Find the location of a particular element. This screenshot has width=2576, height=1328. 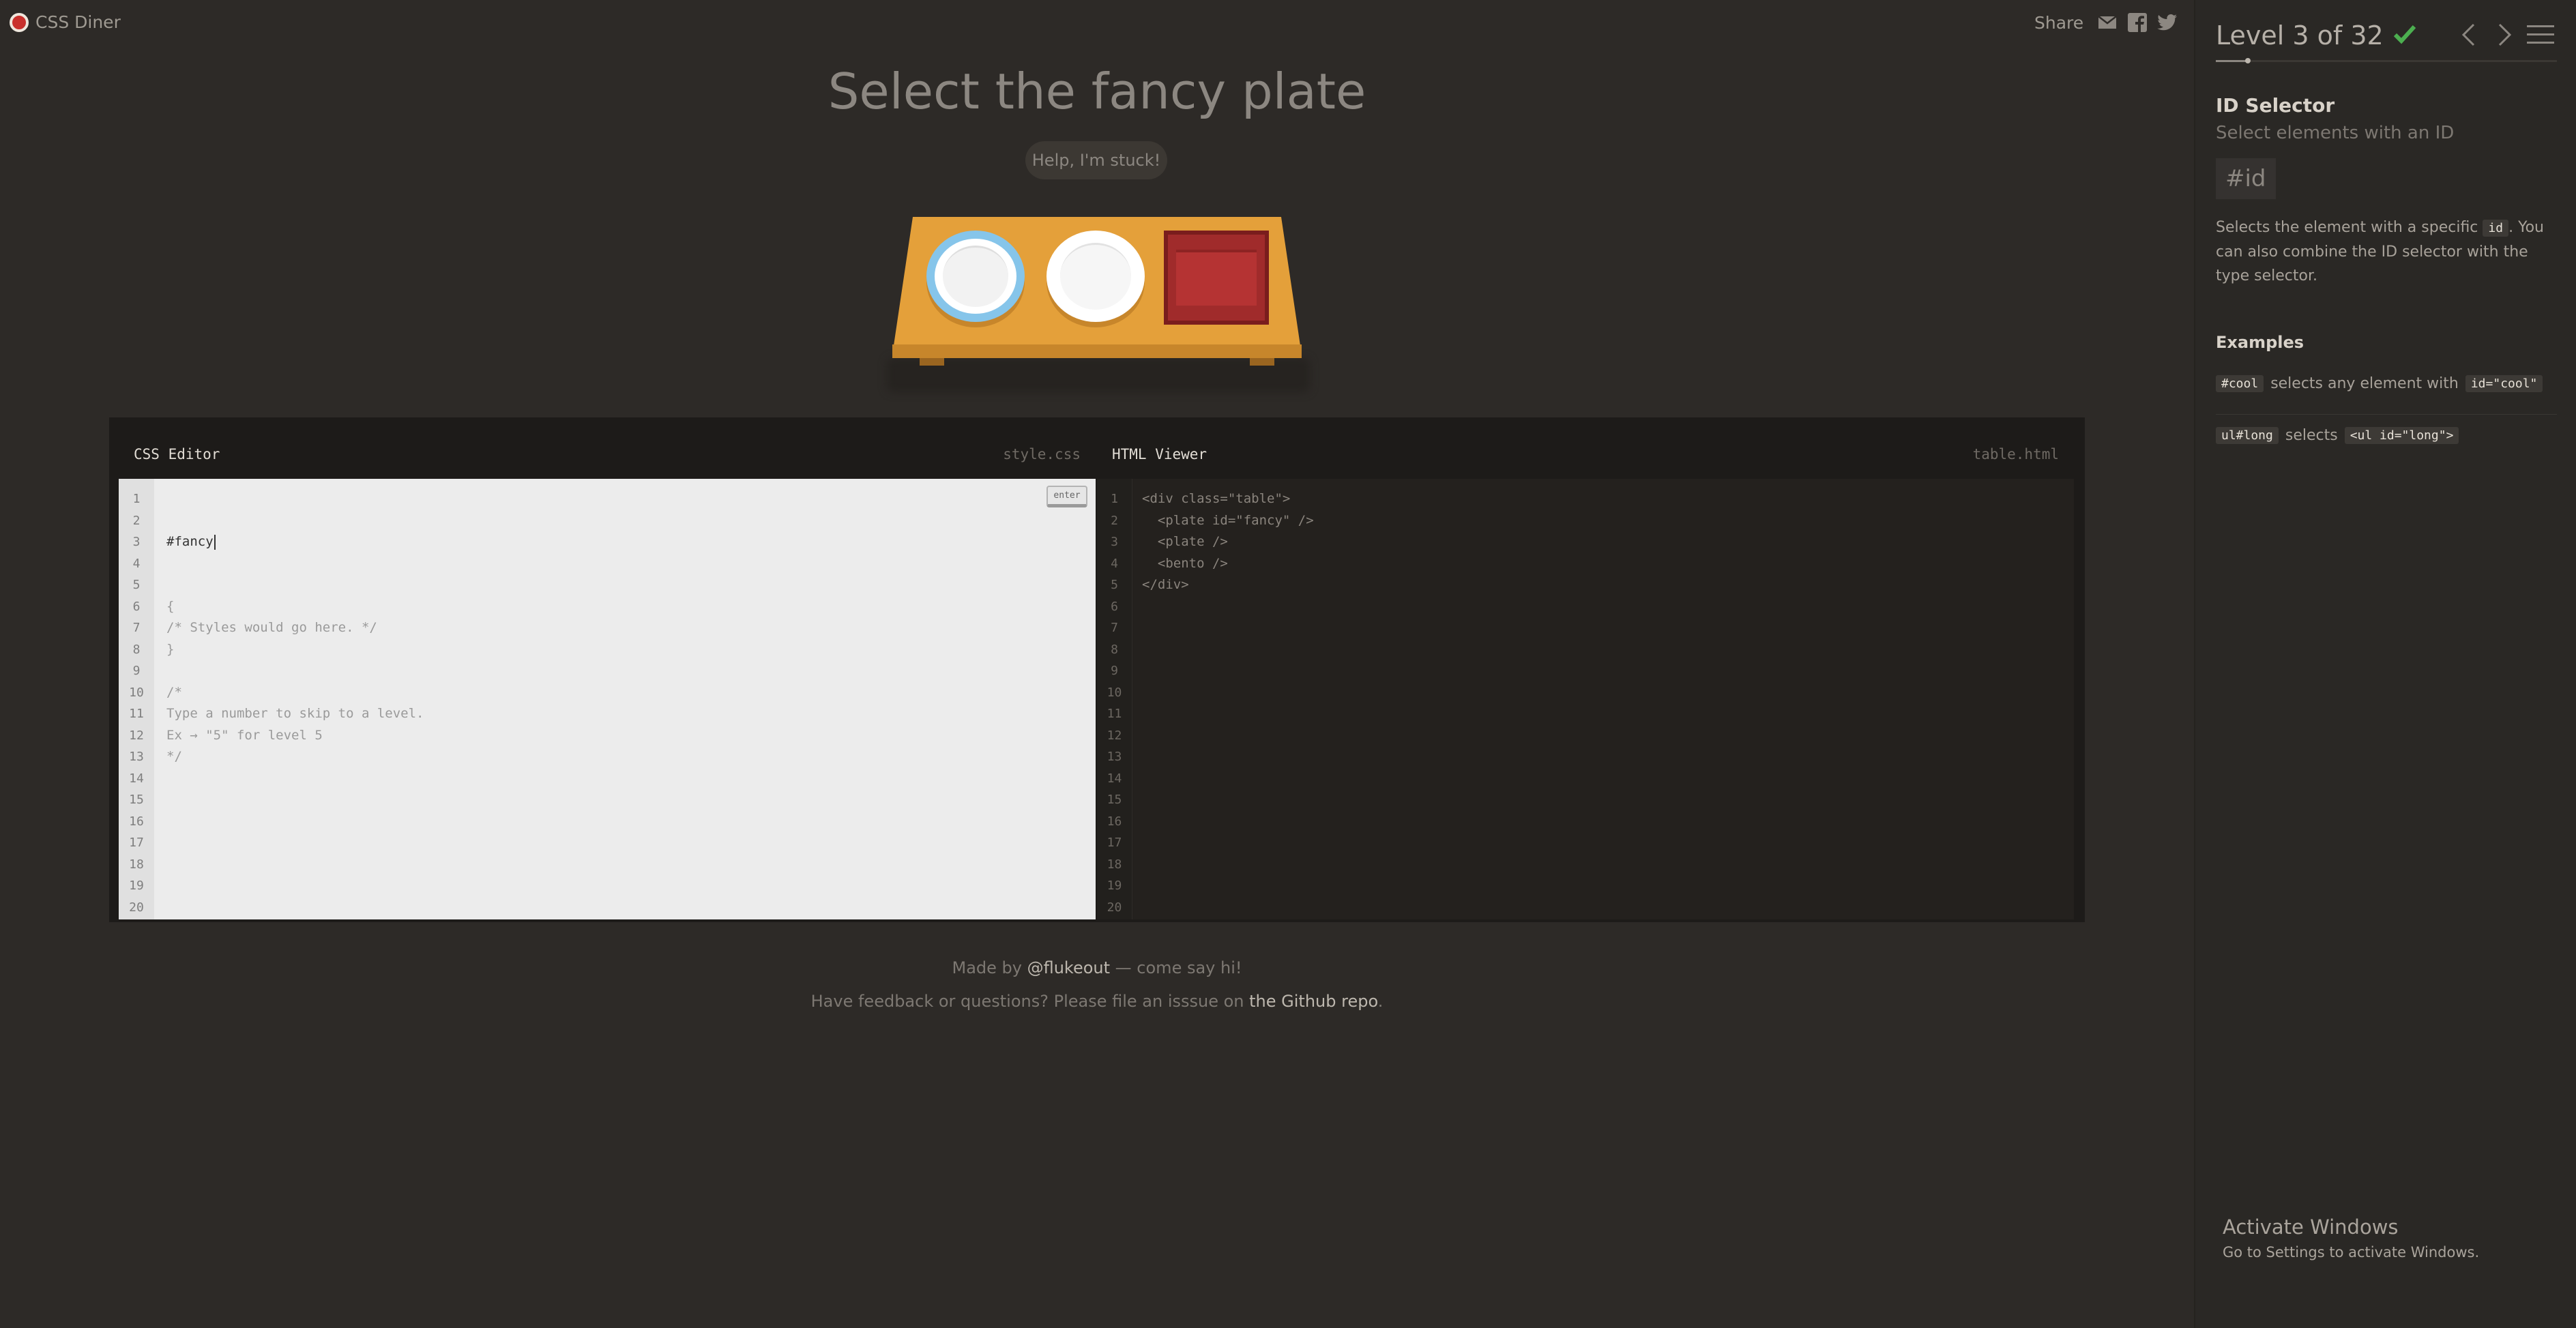

example-text: selects is located at coordinates (2311, 435).